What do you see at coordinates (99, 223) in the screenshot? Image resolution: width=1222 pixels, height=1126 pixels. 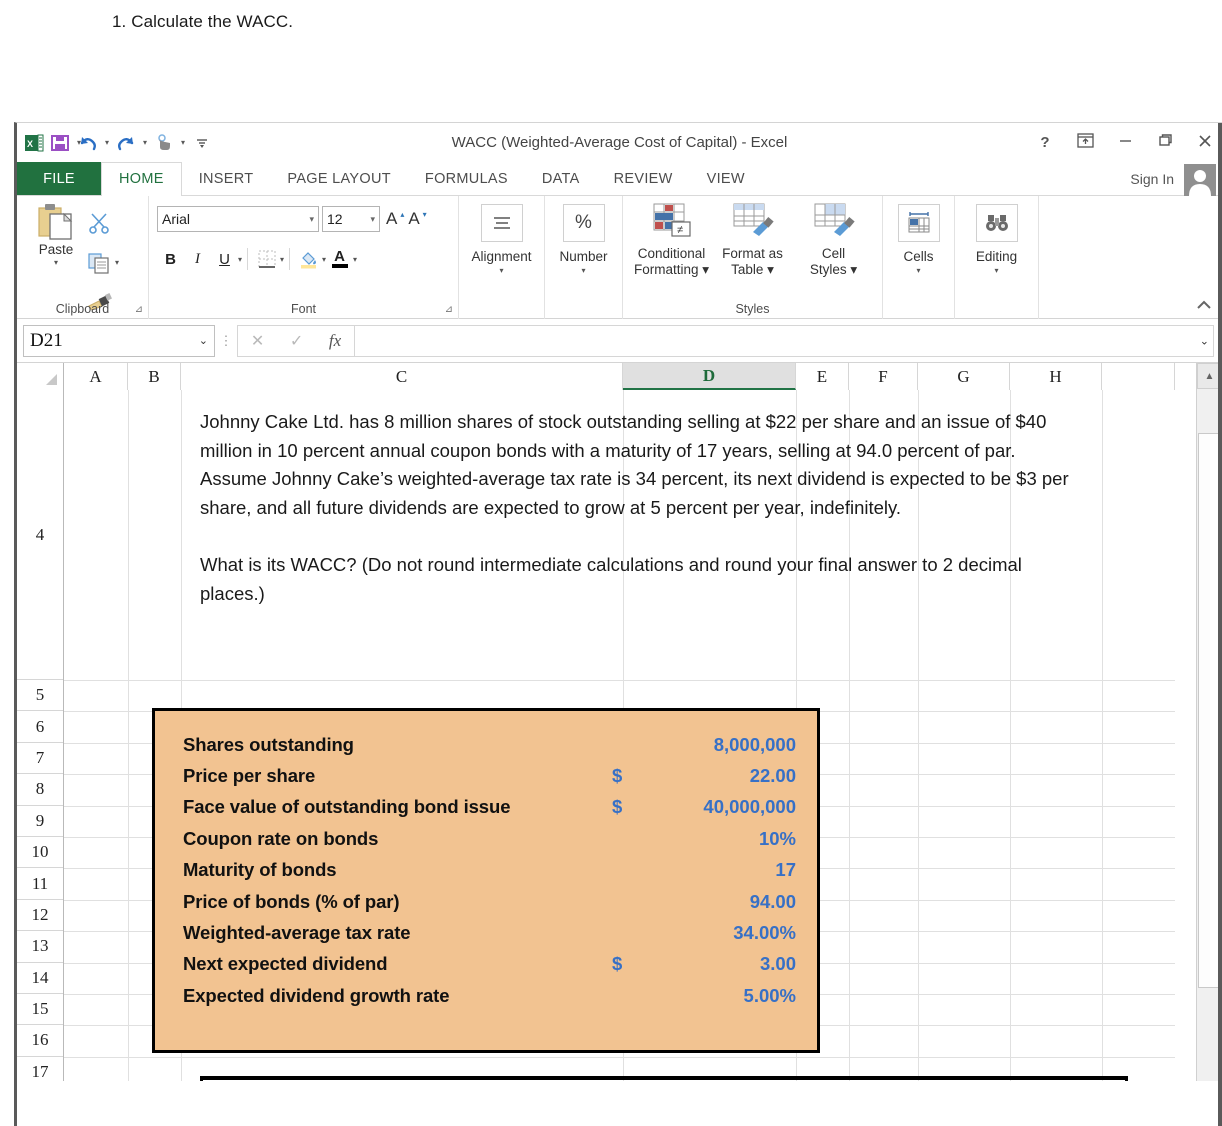 I see `cut-button` at bounding box center [99, 223].